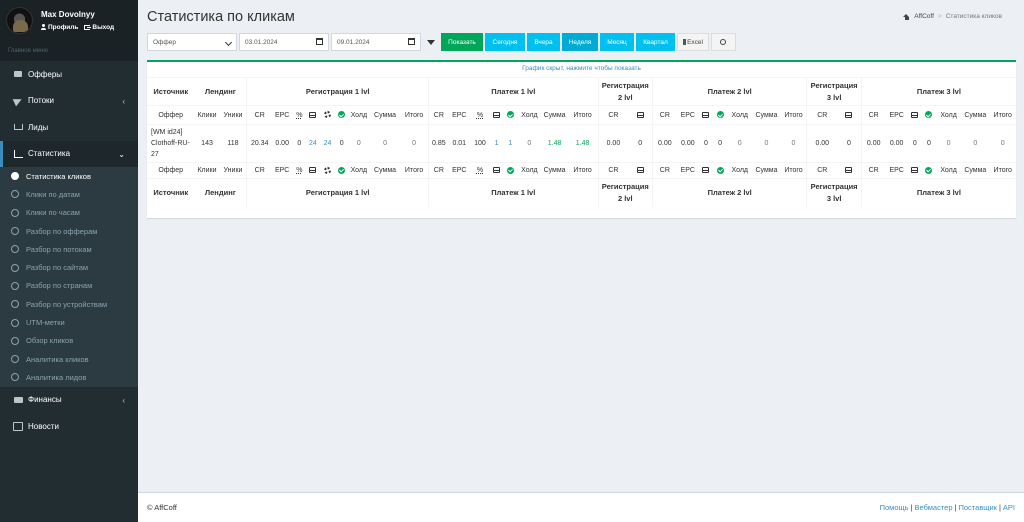 This screenshot has height=522, width=1024. I want to click on col-p1-epc: EPC, so click(459, 115).